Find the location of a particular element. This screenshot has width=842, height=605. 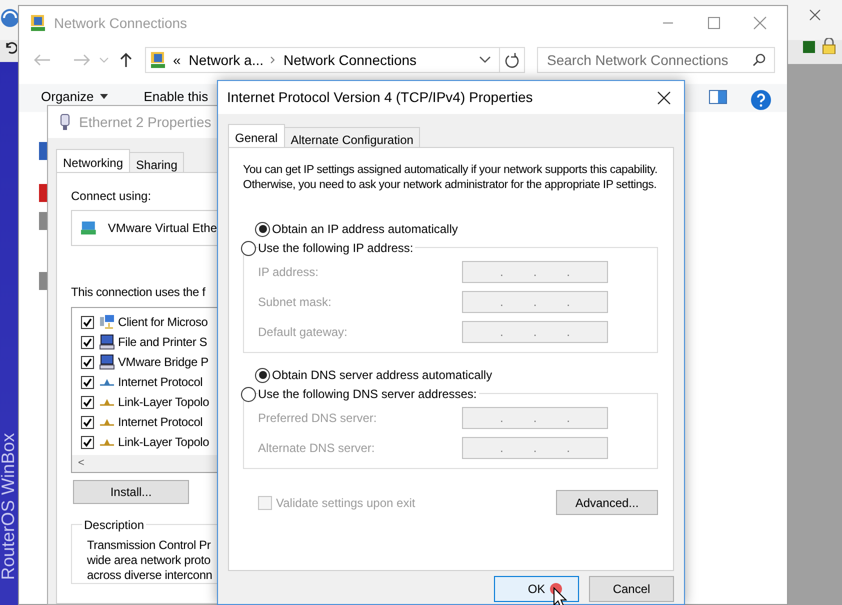

intro-text: You can get IP settings assigned automatically if your network supports this capability. Otherwise, you need to ask your network administrator for the appropriate IP settings. is located at coordinates (450, 178).